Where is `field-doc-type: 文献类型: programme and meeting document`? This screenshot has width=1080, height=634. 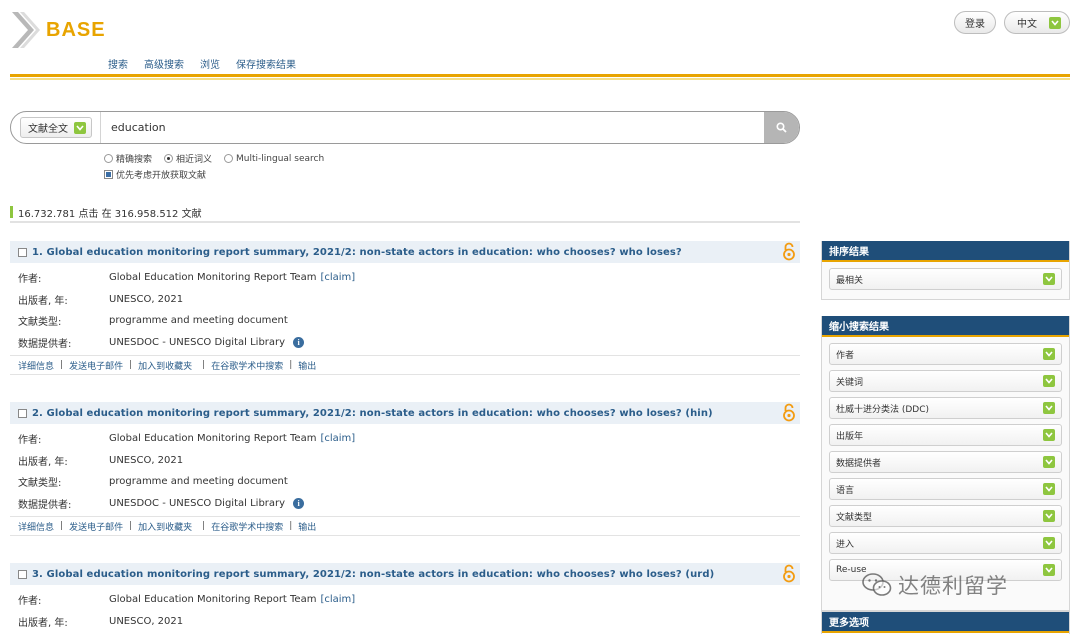
field-doc-type: 文献类型: programme and meeting document is located at coordinates (405, 321).